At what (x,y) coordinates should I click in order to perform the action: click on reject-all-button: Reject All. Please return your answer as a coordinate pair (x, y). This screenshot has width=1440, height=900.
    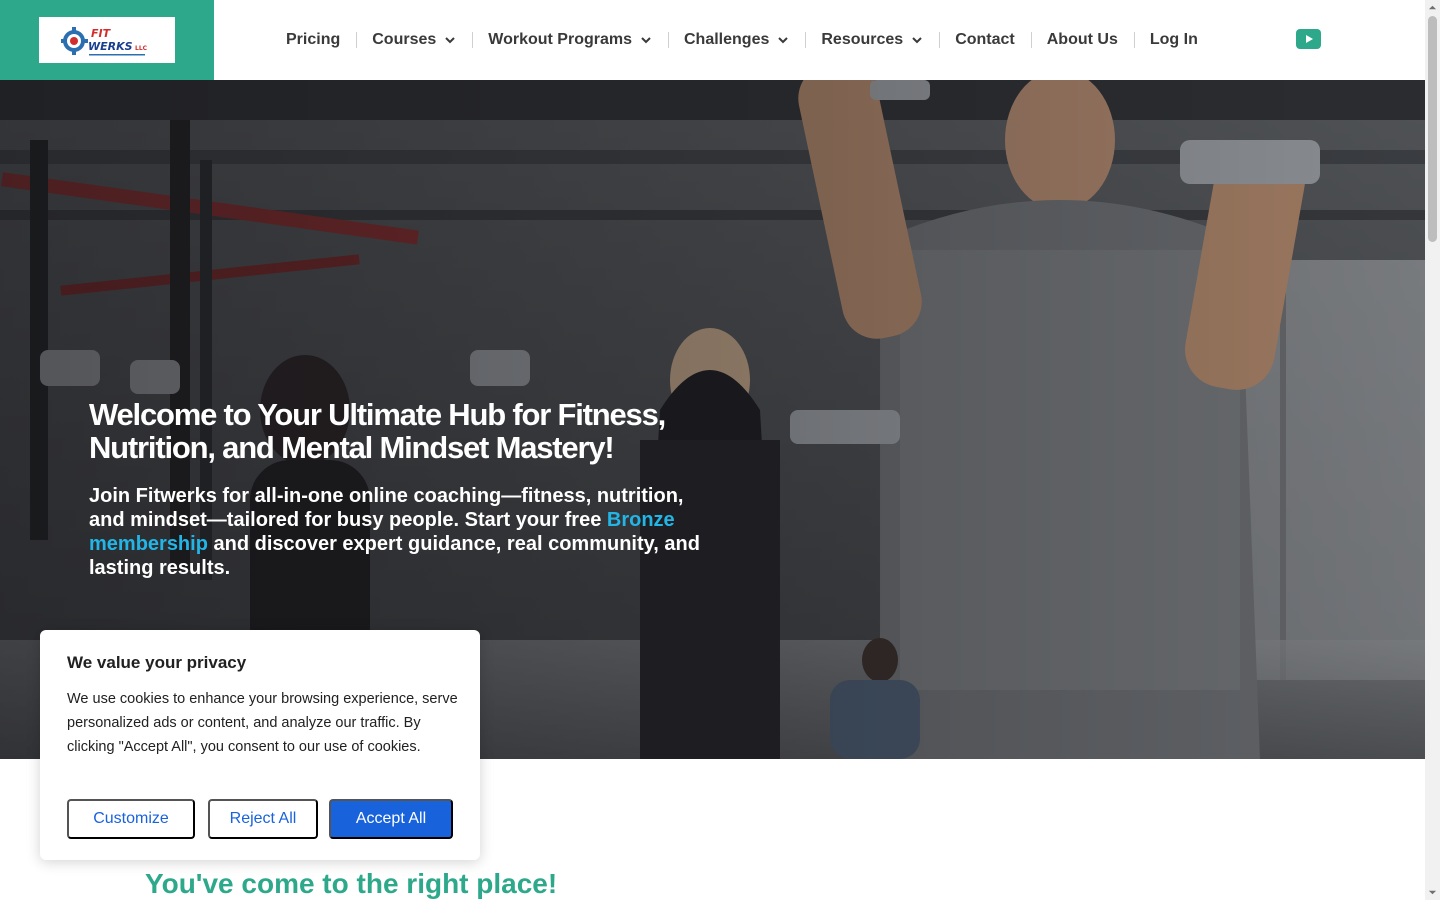
    Looking at the image, I should click on (263, 819).